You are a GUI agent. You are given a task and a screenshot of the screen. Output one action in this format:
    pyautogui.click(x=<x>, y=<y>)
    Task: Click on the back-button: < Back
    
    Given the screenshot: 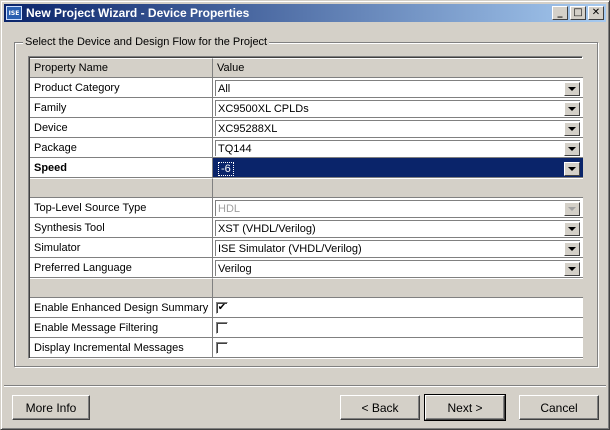 What is the action you would take?
    pyautogui.click(x=380, y=407)
    